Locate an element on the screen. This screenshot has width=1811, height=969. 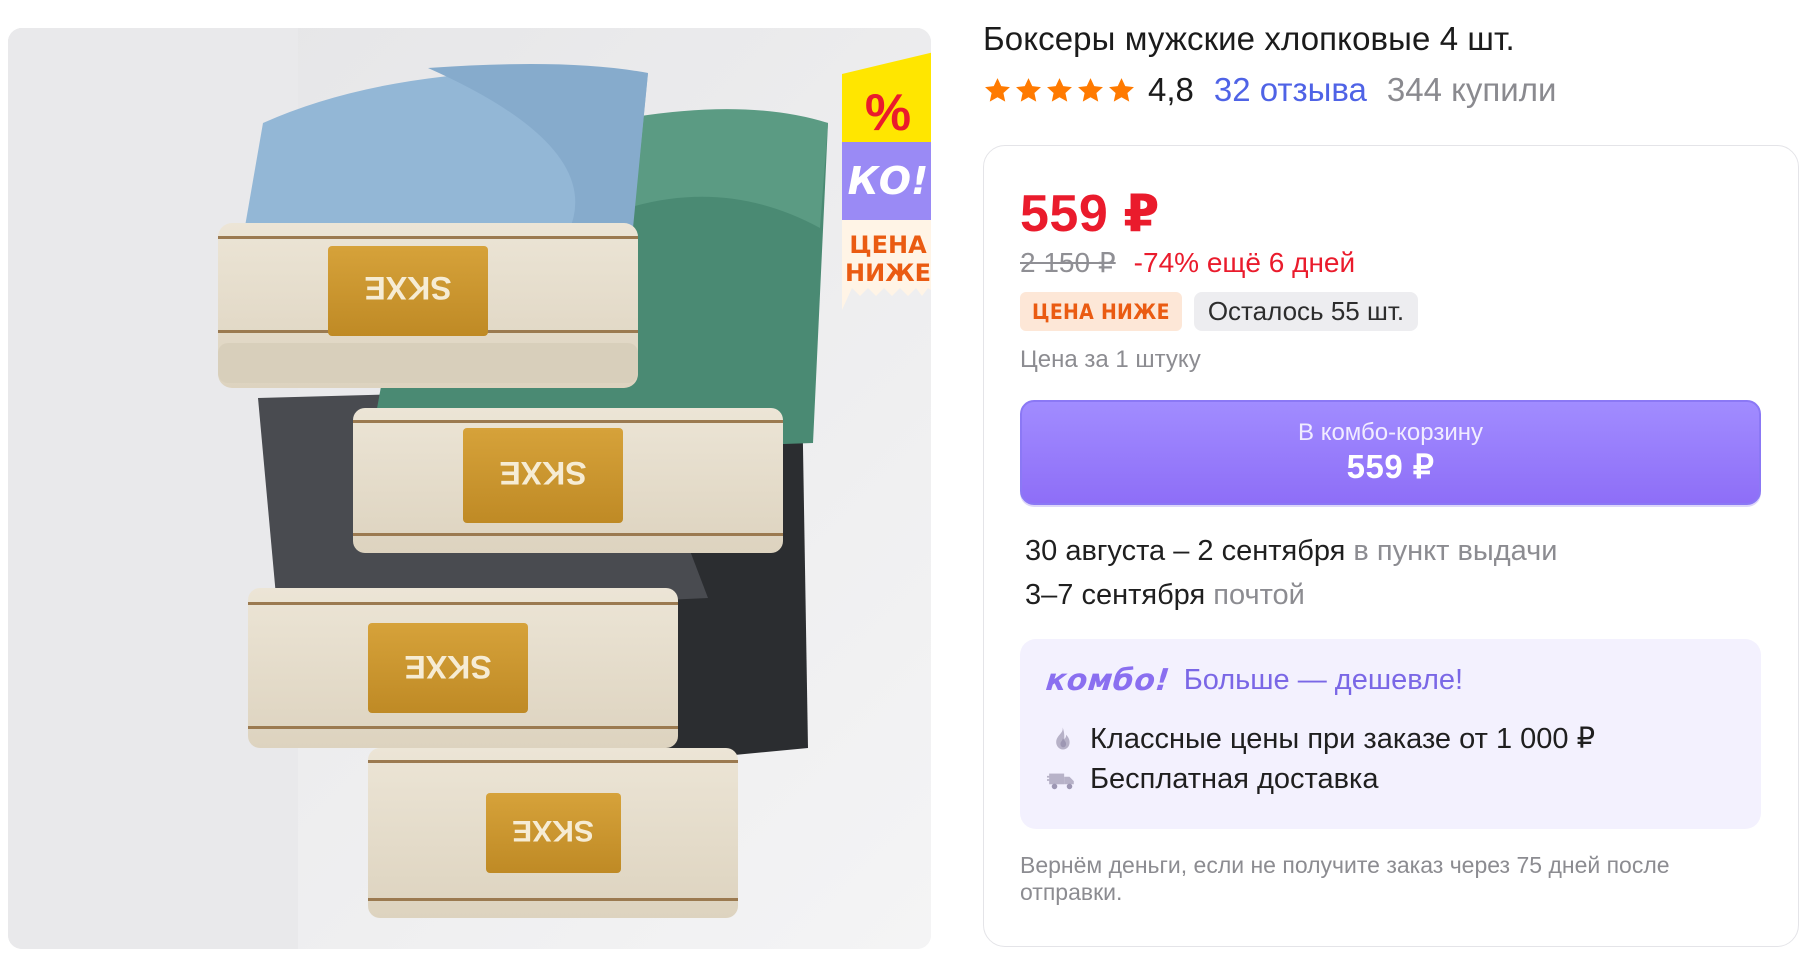
delivery-method: в пункт выдачи is located at coordinates (1455, 551).